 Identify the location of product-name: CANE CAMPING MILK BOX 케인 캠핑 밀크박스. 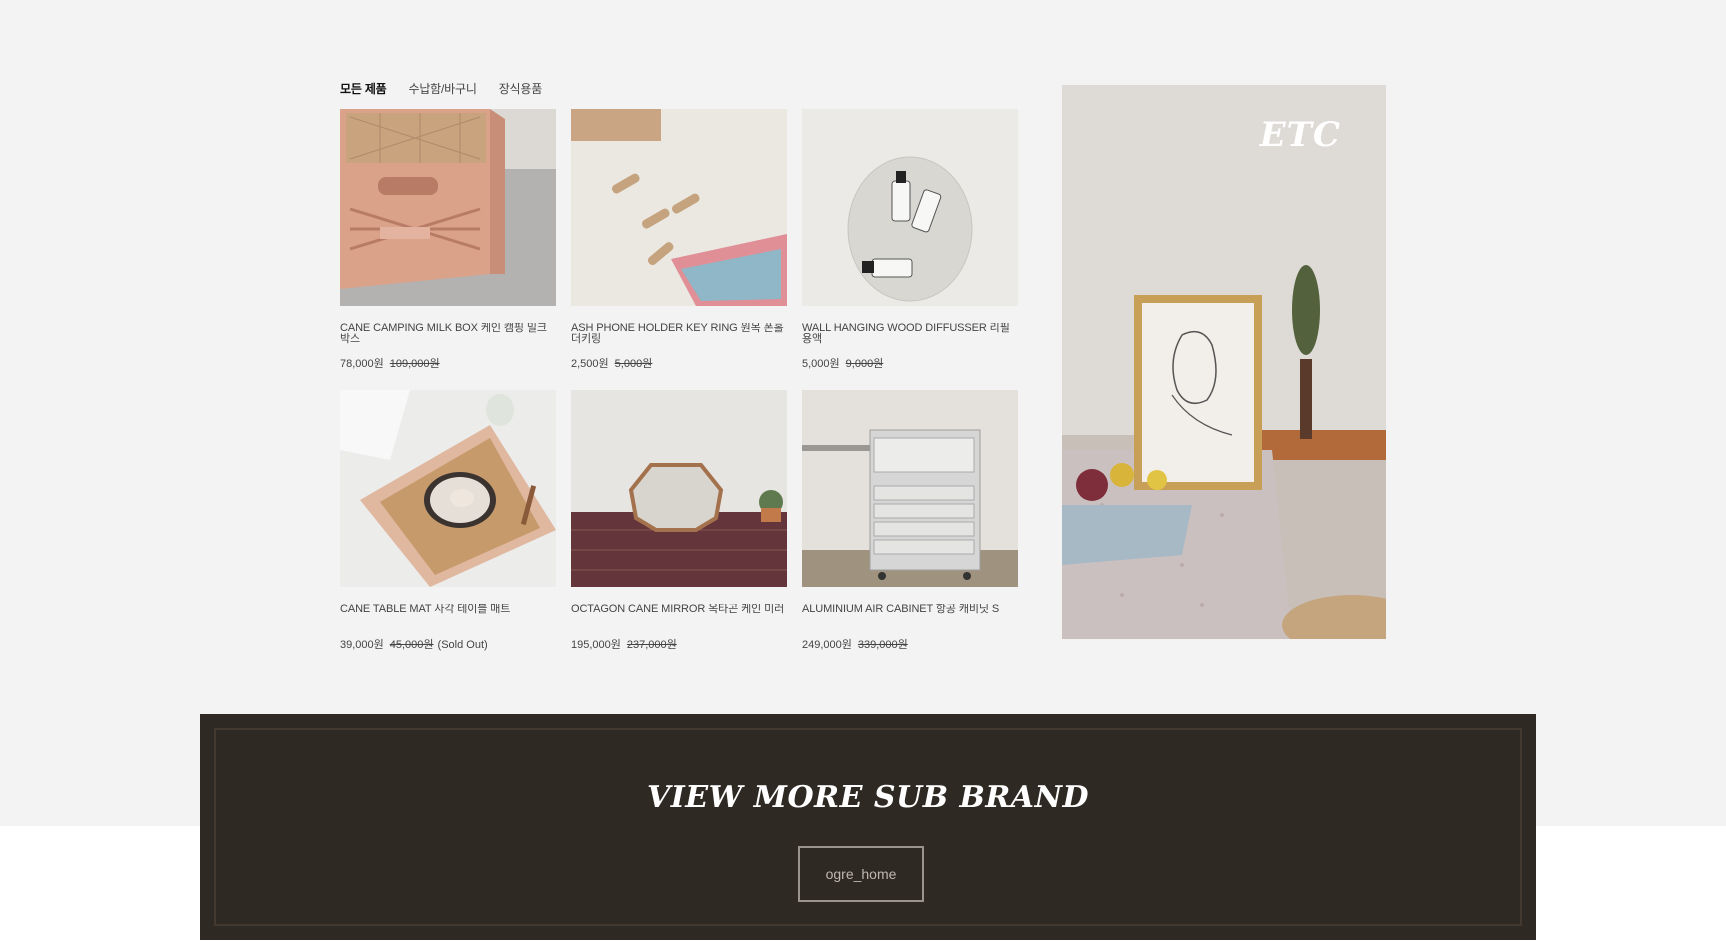
(448, 335).